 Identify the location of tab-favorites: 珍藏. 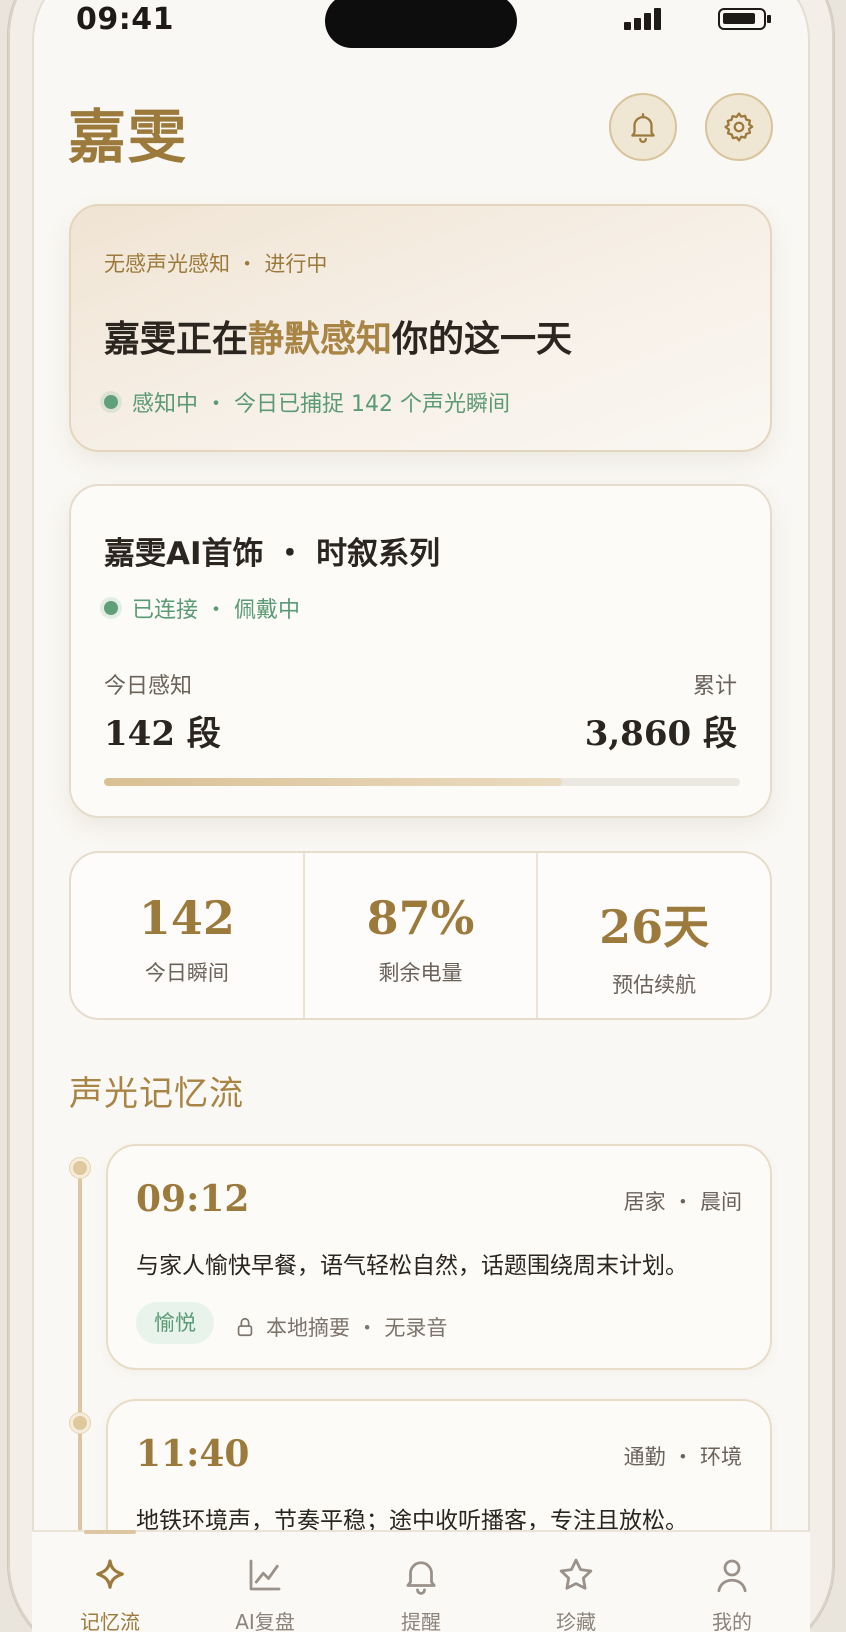
(576, 1593).